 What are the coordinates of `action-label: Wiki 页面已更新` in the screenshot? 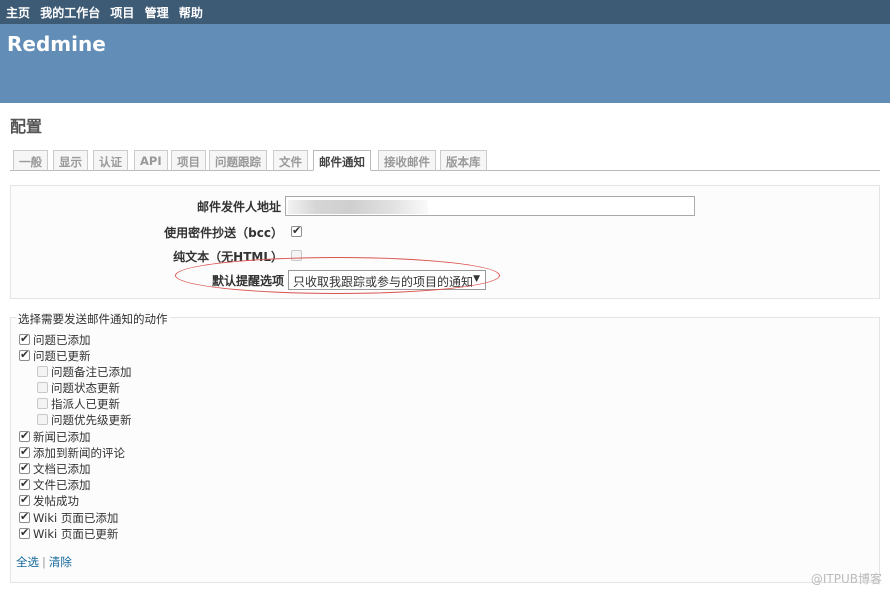 It's located at (76, 534).